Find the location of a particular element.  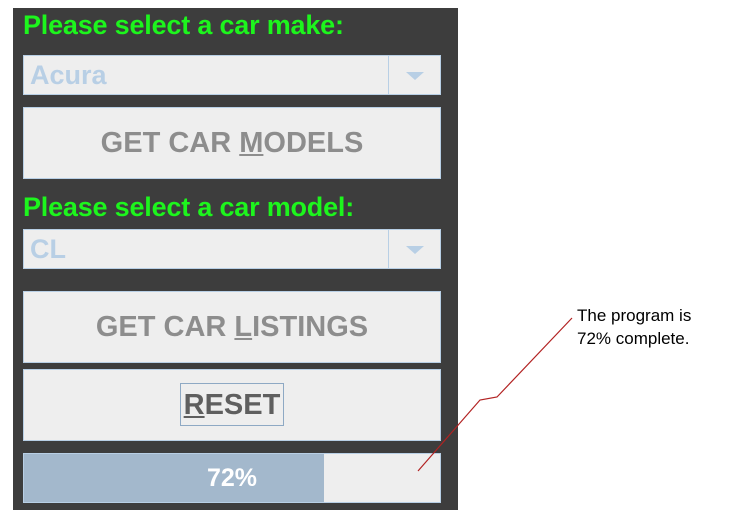

annotation-line-2: 72% complete. is located at coordinates (633, 338).